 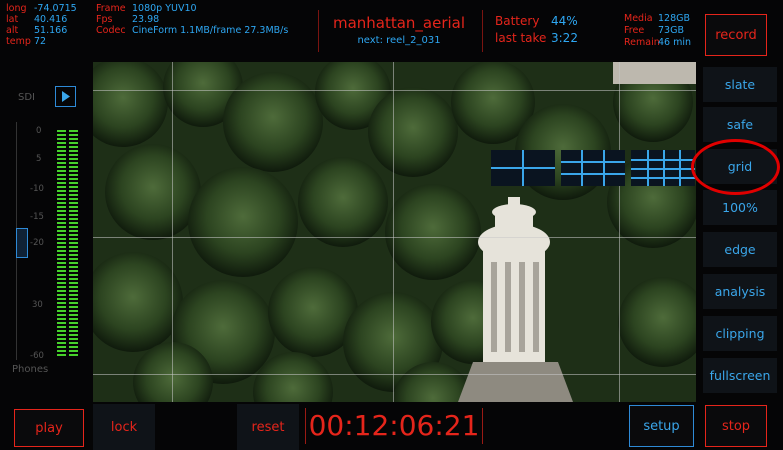 What do you see at coordinates (675, 42) in the screenshot?
I see `remain-value: 46 min` at bounding box center [675, 42].